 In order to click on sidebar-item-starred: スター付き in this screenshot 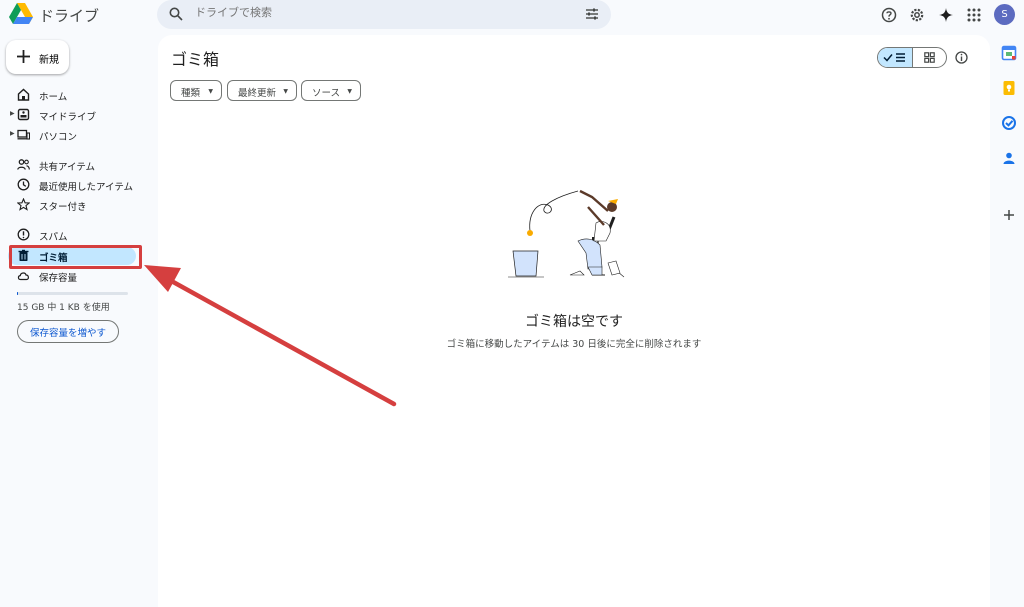, I will do `click(72, 205)`.